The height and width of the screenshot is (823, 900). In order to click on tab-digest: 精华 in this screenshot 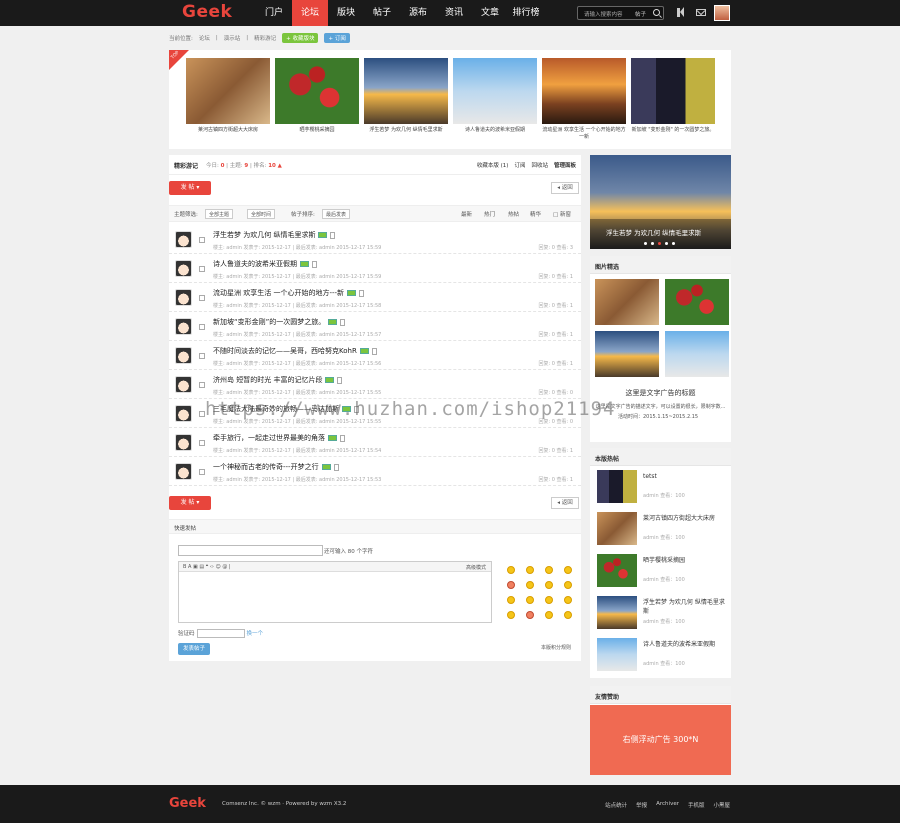, I will do `click(535, 214)`.